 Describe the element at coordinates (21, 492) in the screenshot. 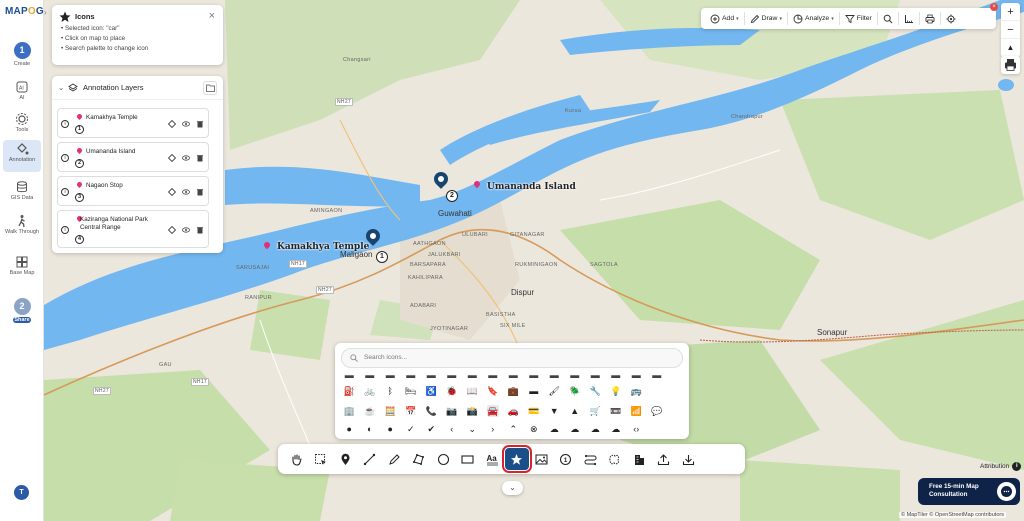

I see `user-avatar: T` at that location.